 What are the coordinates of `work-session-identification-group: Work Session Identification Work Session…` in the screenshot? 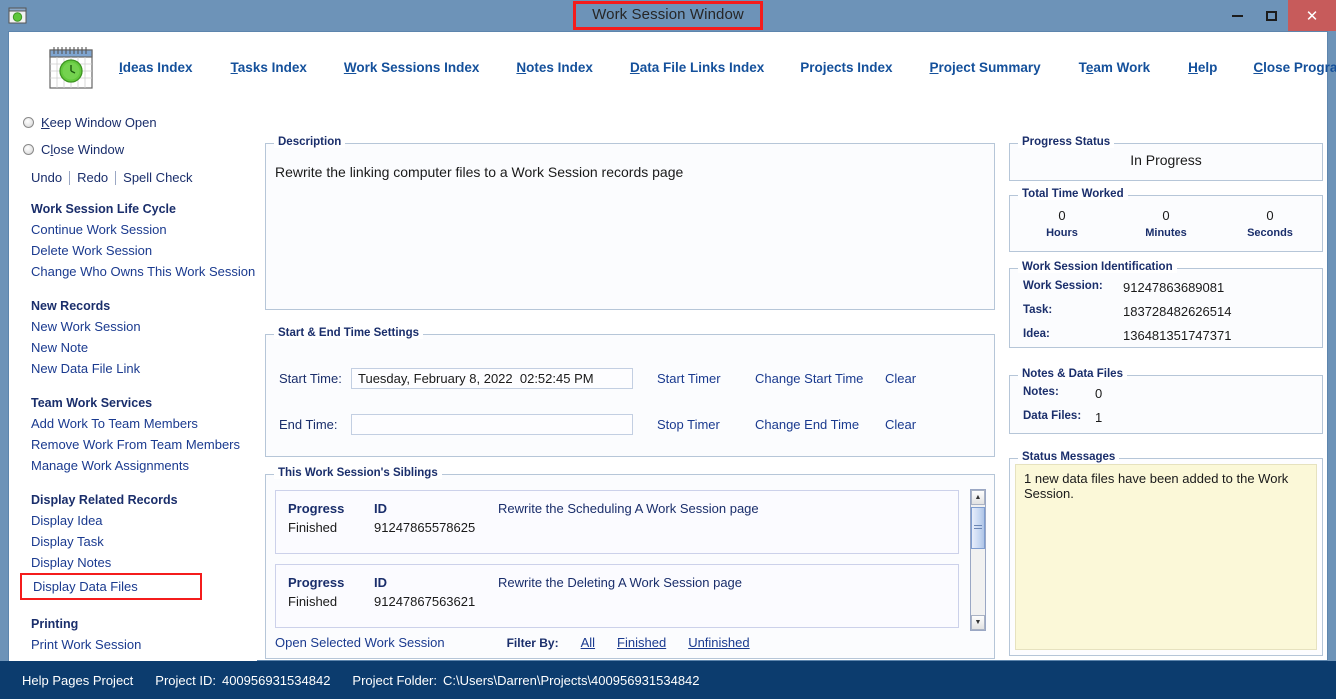 It's located at (1166, 304).